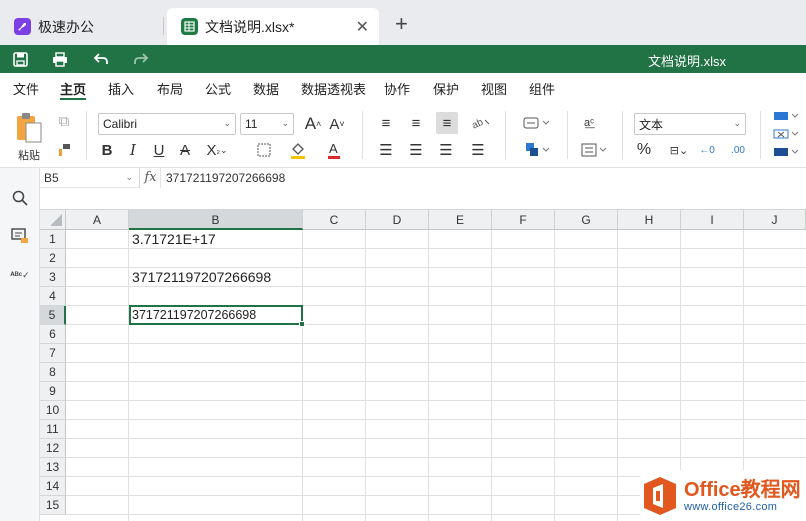  Describe the element at coordinates (334, 150) in the screenshot. I see `font-color-icon: A` at that location.